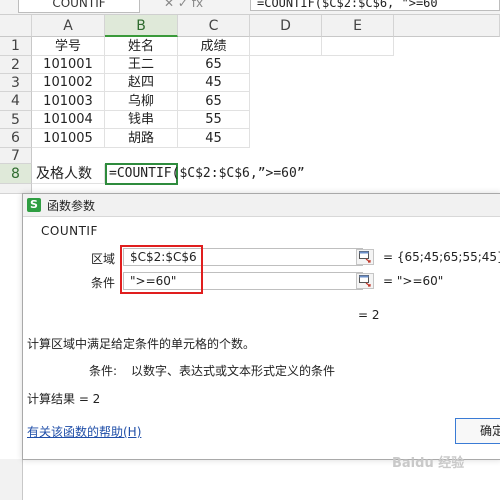 The image size is (500, 500). What do you see at coordinates (214, 26) in the screenshot?
I see `column-header-c: C` at bounding box center [214, 26].